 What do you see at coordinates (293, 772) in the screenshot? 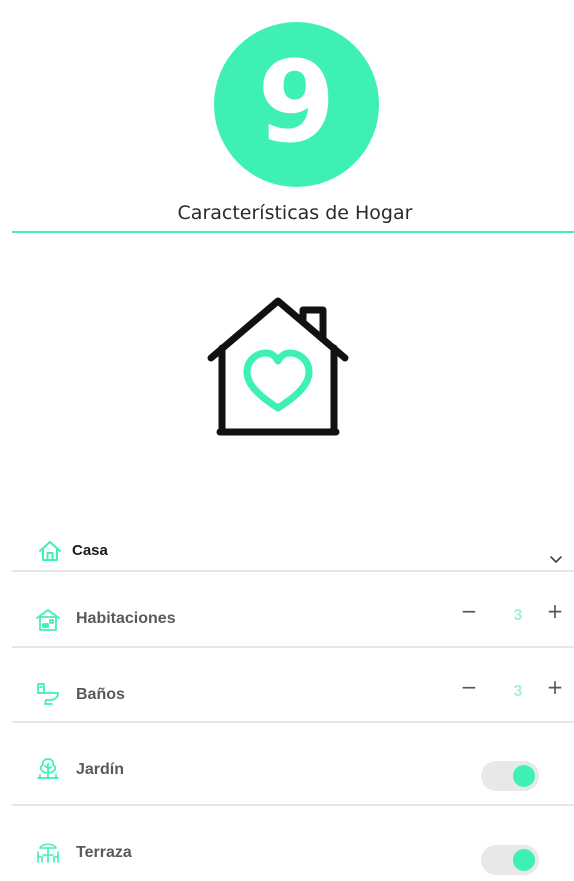
I see `garden-row: Jardín` at bounding box center [293, 772].